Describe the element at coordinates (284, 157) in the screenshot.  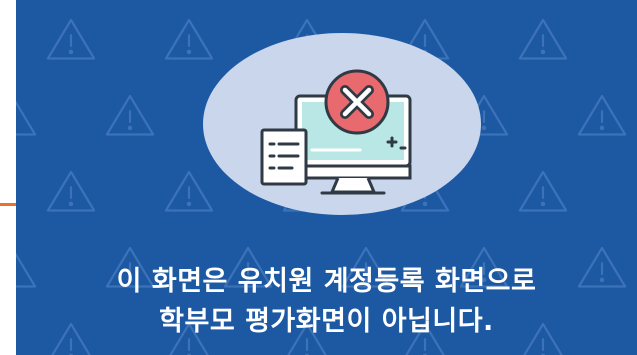
I see `document-list-icon` at that location.